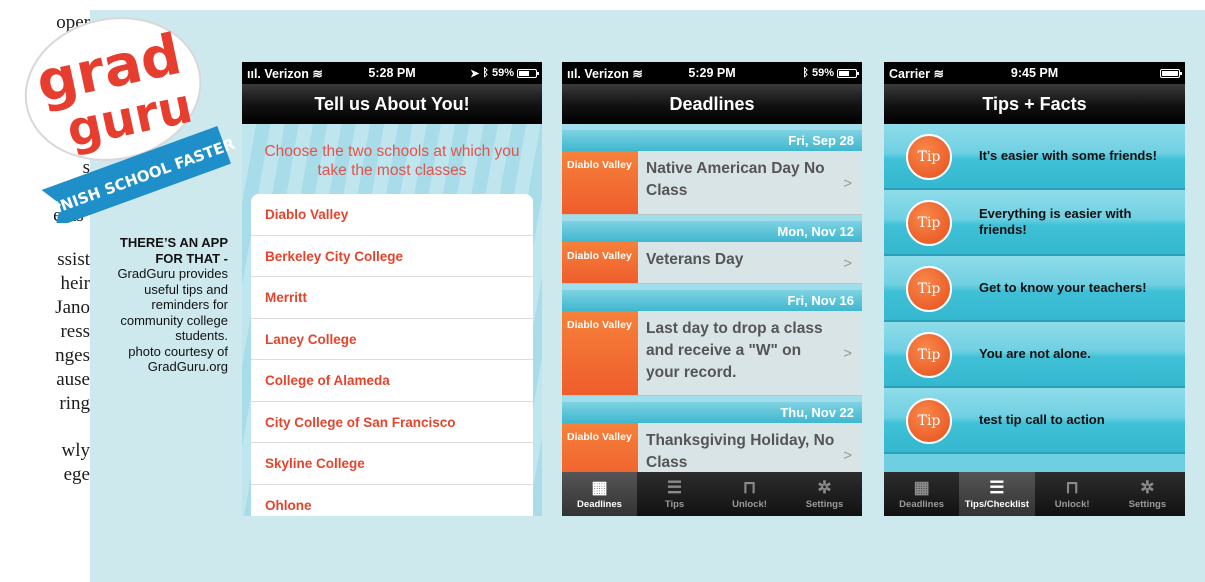 This screenshot has width=1205, height=582. What do you see at coordinates (72, 355) in the screenshot?
I see `article-fragment: nges` at bounding box center [72, 355].